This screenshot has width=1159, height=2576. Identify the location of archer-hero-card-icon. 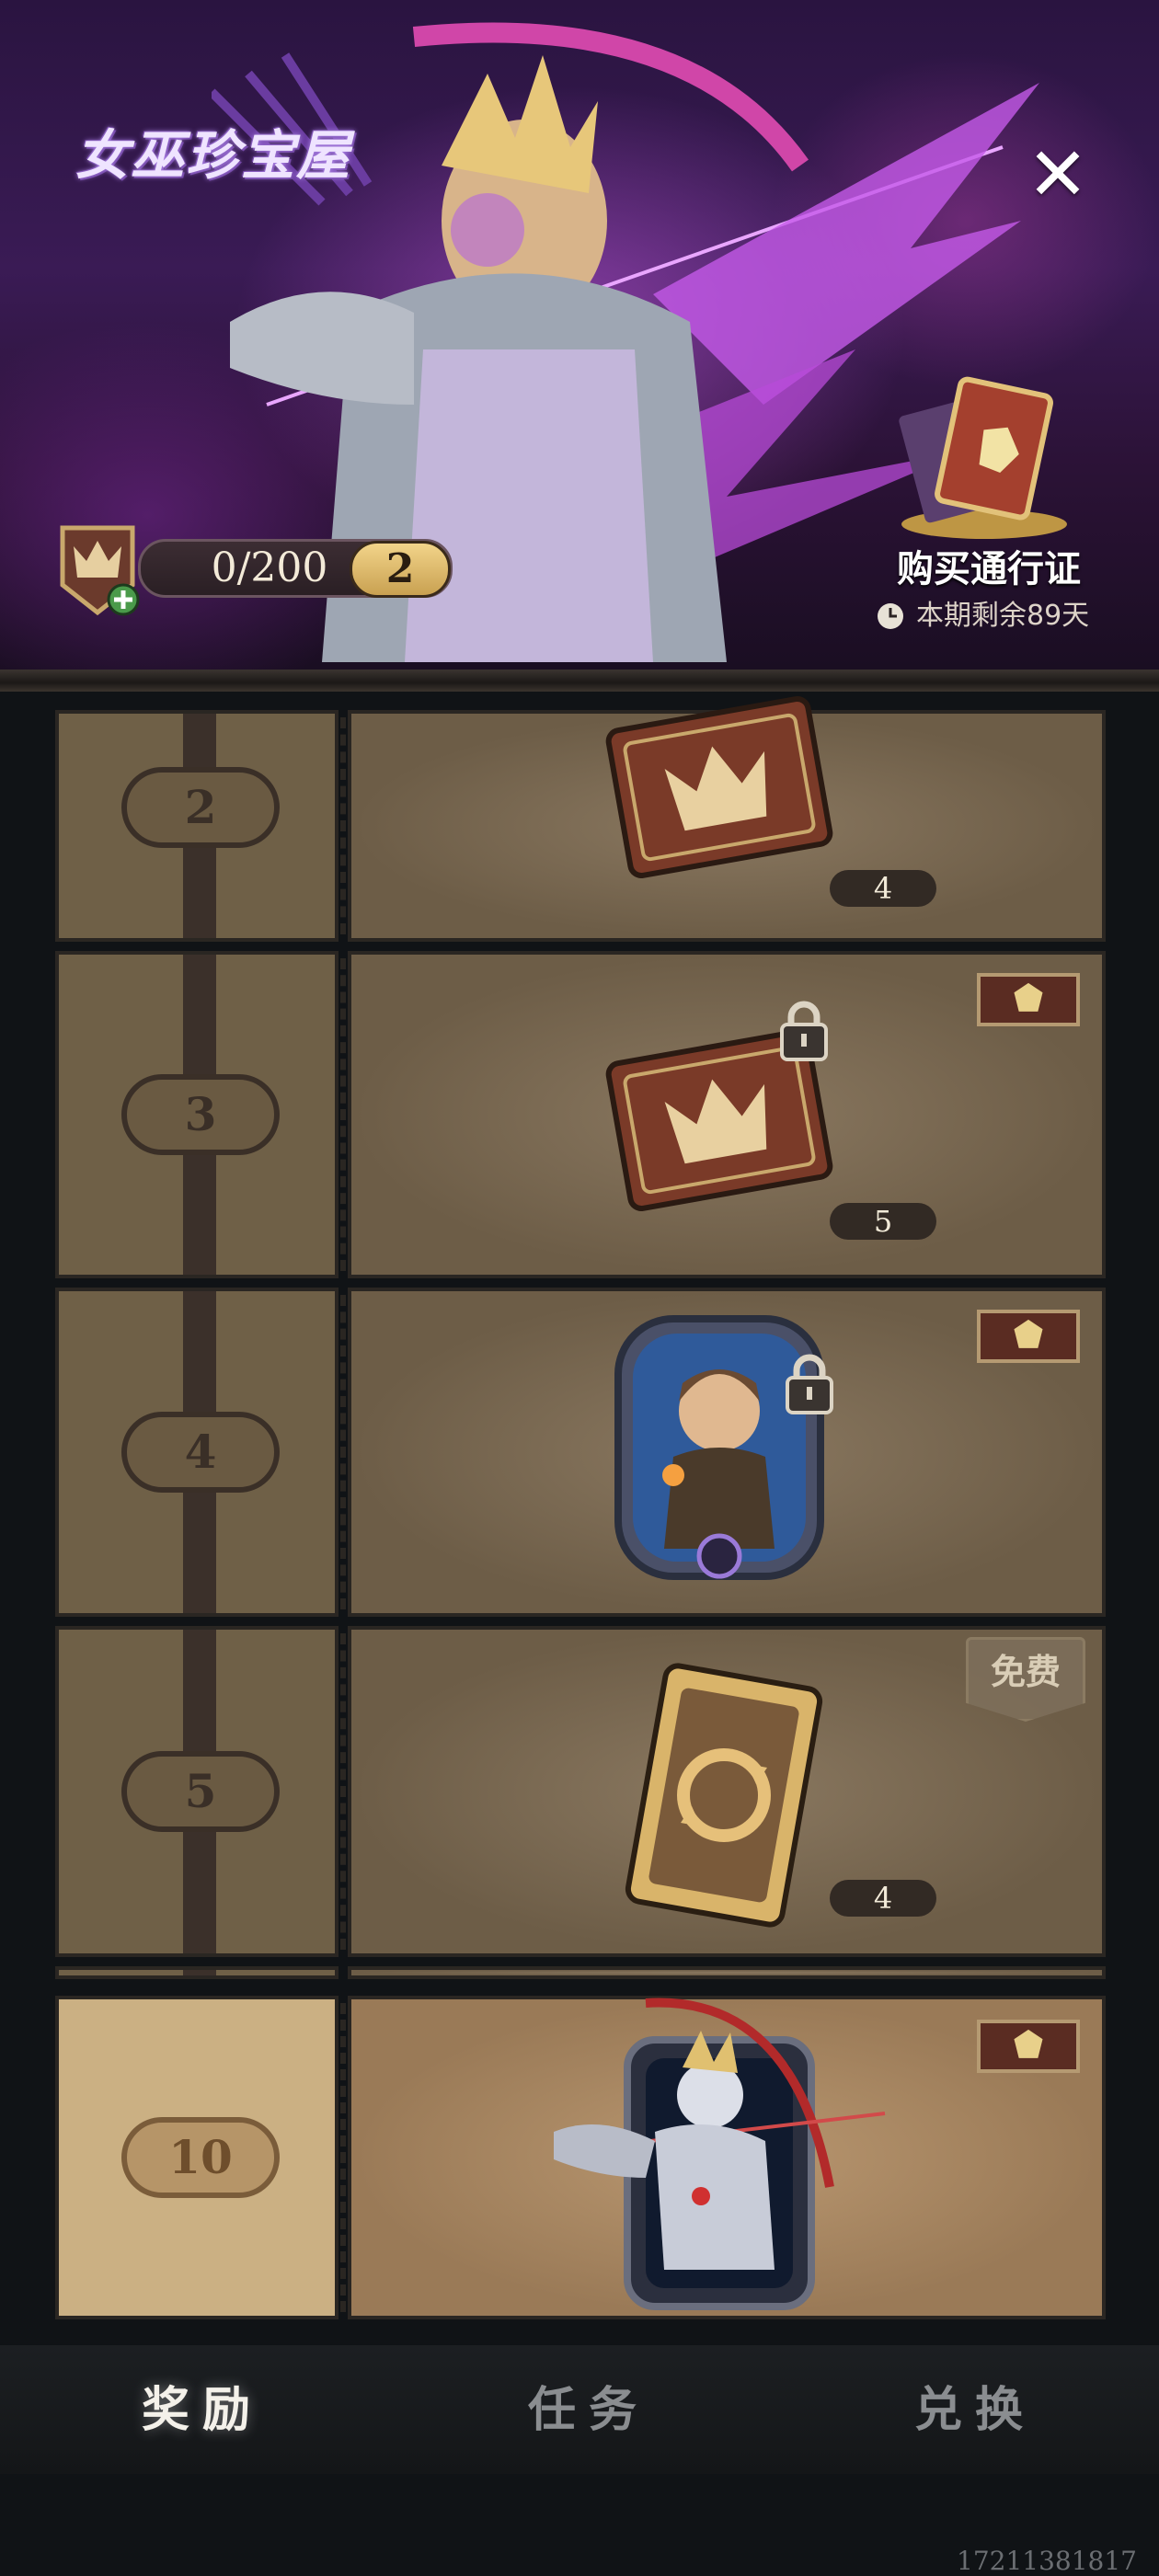
(720, 2154).